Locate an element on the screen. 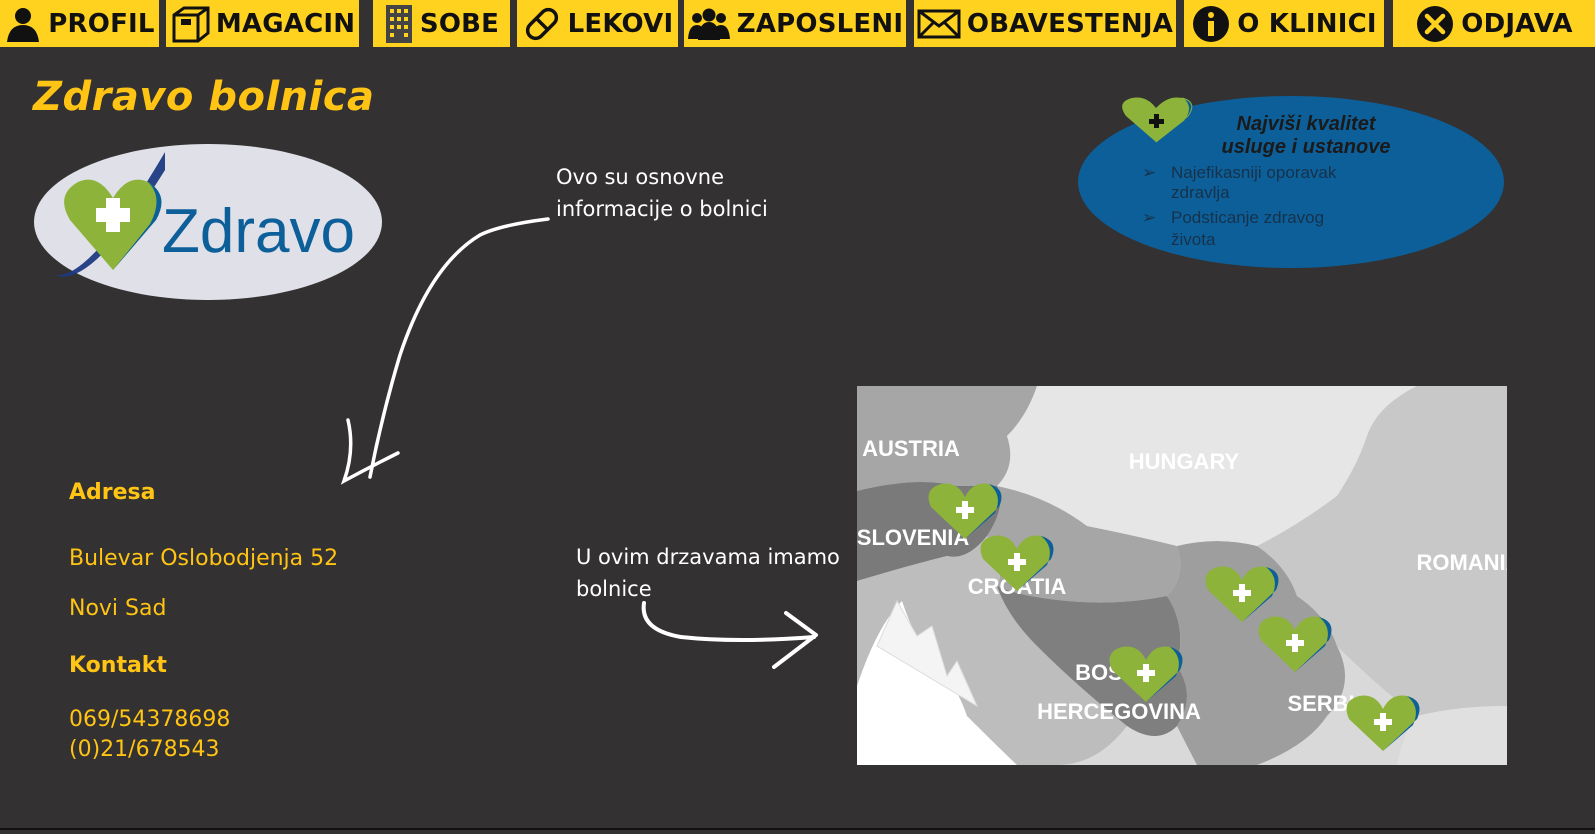 The height and width of the screenshot is (834, 1595). map-label-hungary: HUNGARY is located at coordinates (1184, 461).